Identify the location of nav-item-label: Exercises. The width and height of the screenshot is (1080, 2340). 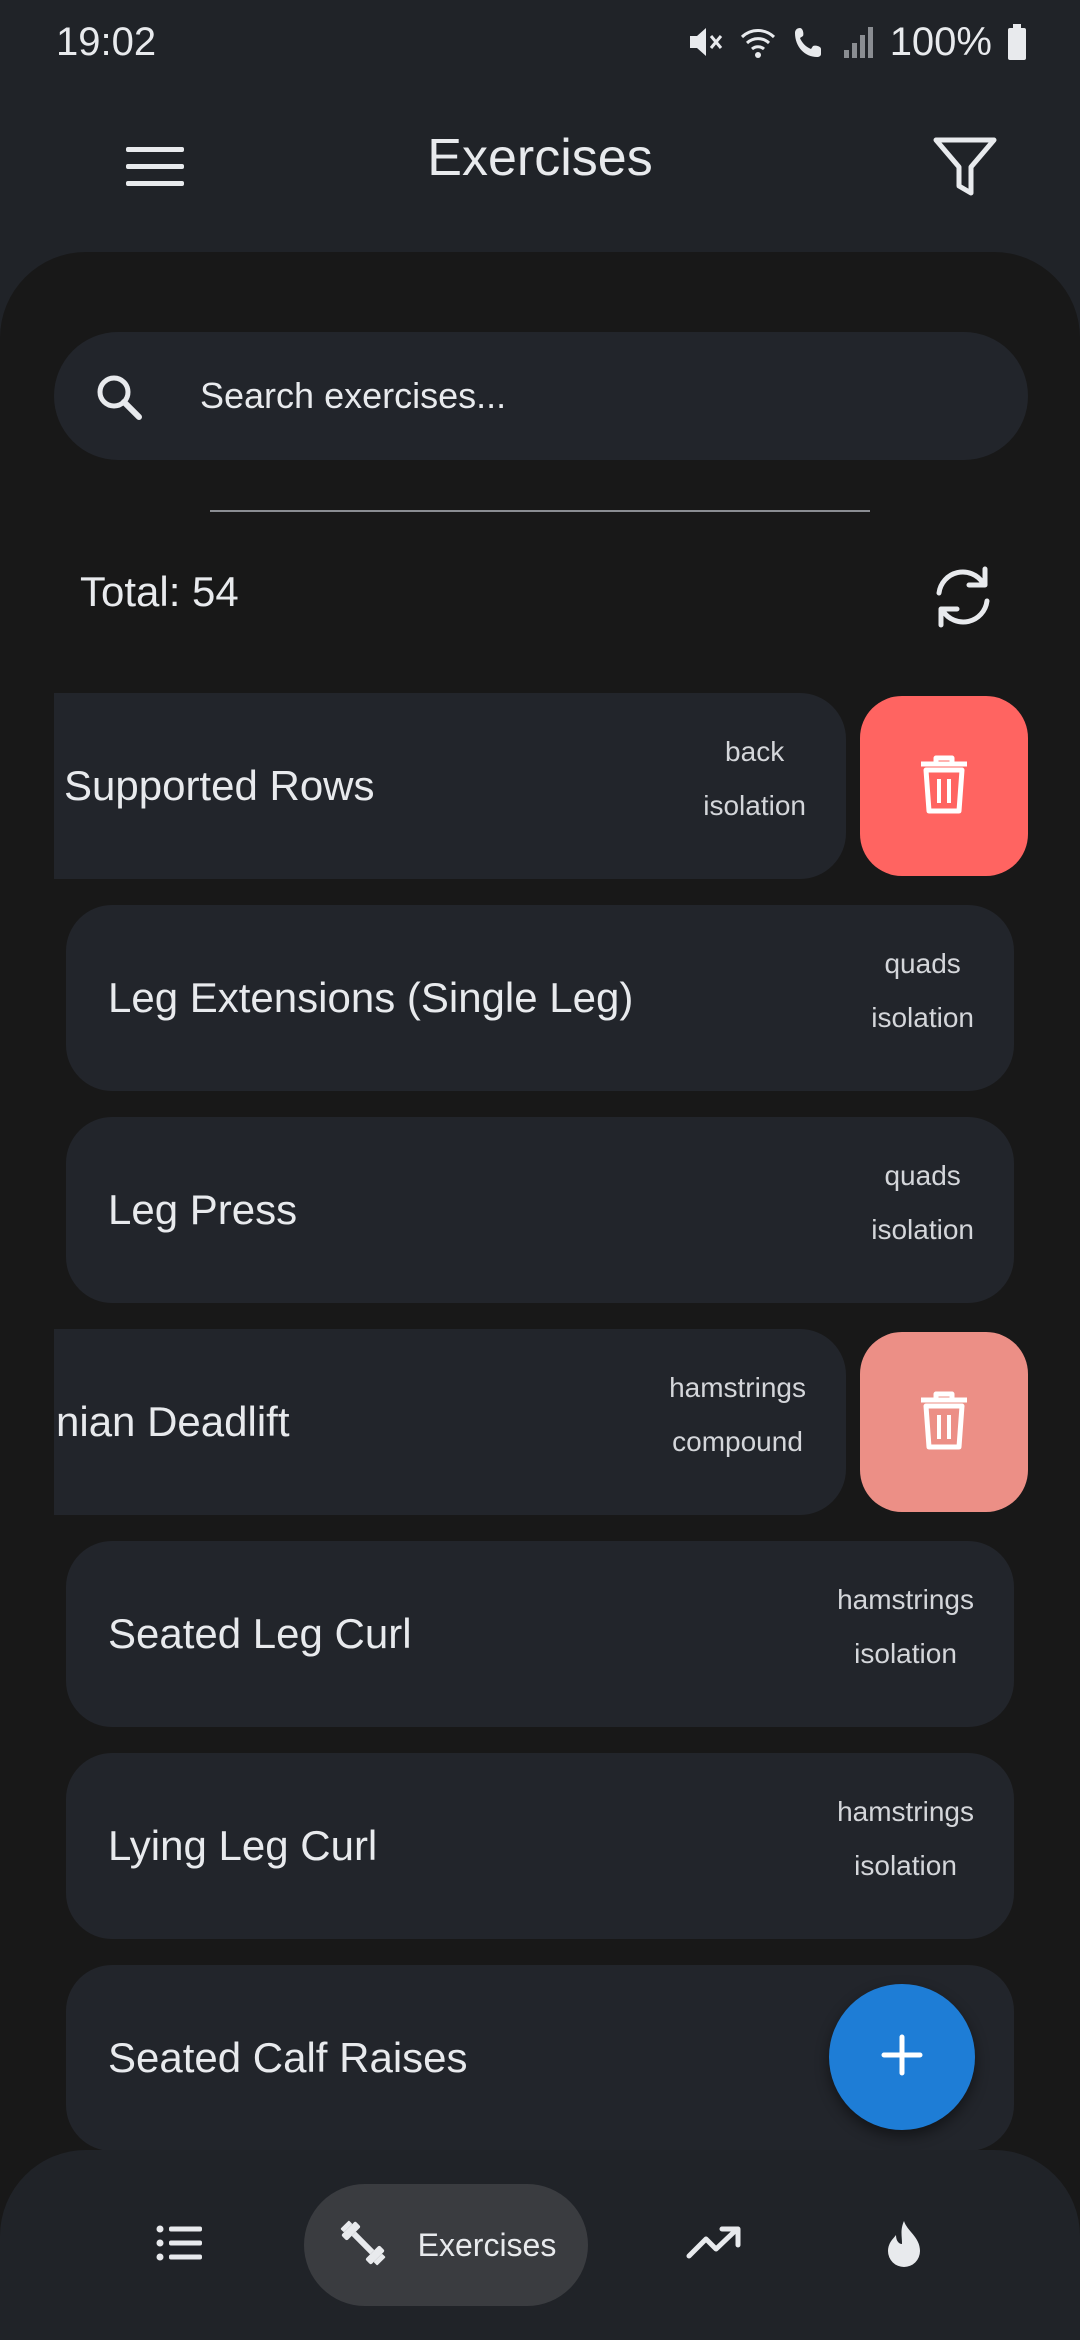
(487, 2244).